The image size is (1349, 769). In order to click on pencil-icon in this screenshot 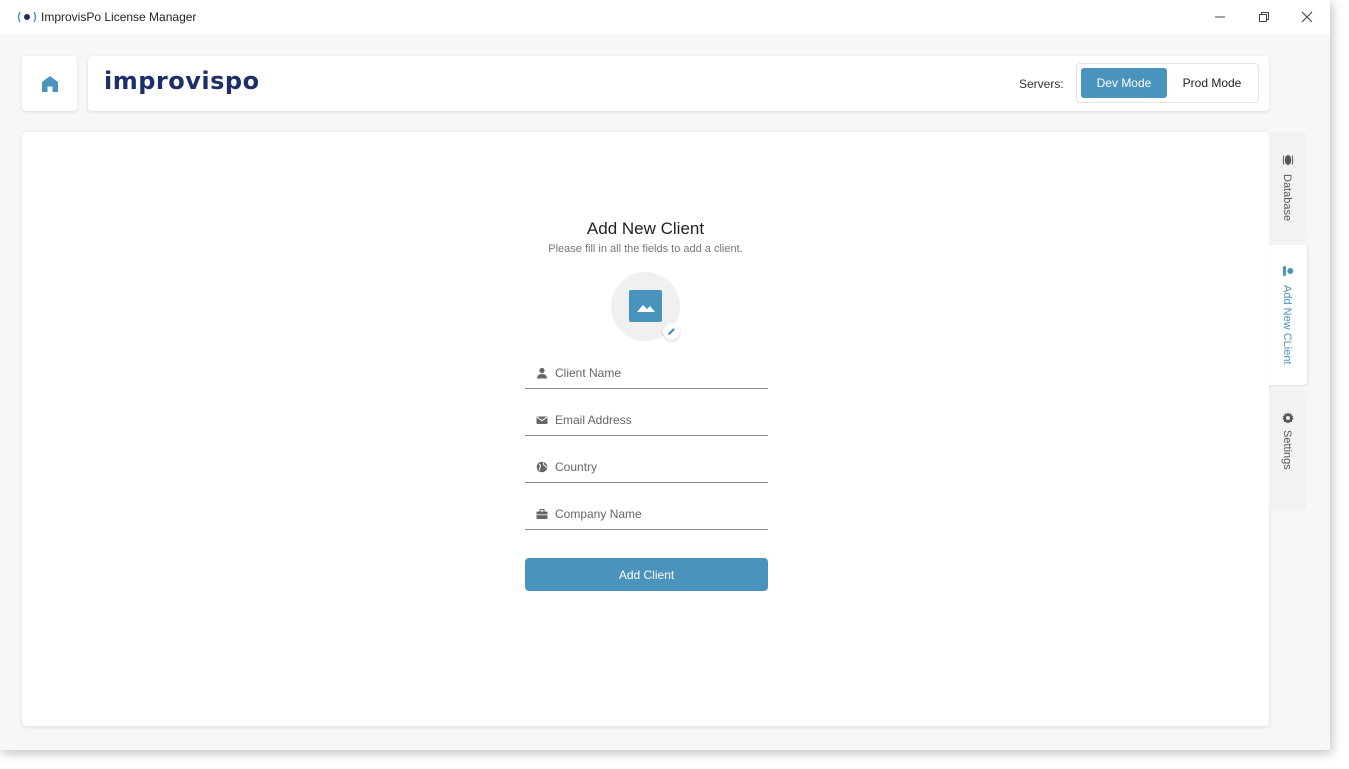, I will do `click(671, 332)`.